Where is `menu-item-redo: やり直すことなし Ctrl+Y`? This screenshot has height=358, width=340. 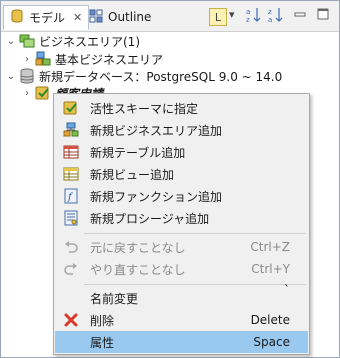
menu-item-redo: やり直すことなし Ctrl+Y is located at coordinates (181, 269).